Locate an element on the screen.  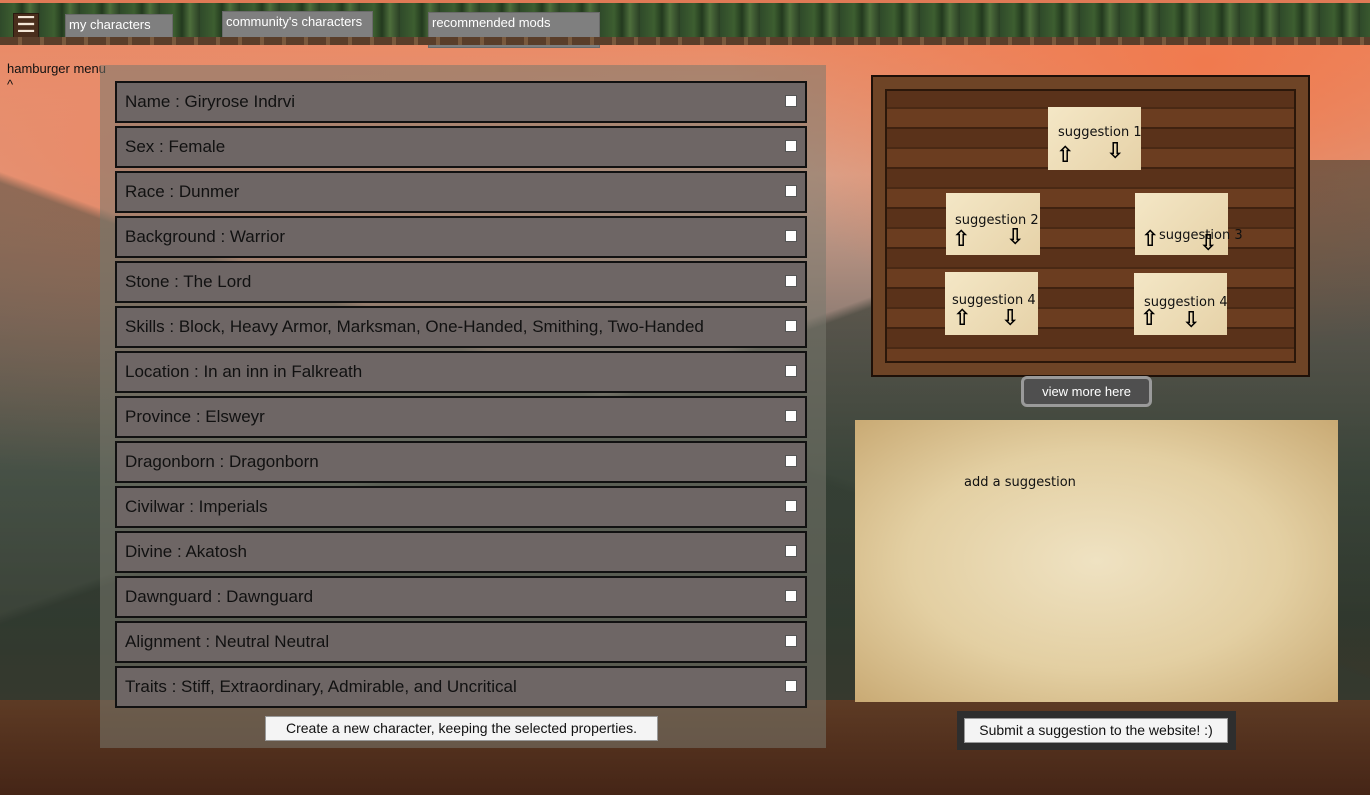
property-label: Alignment : Neutral Neutral is located at coordinates (227, 641).